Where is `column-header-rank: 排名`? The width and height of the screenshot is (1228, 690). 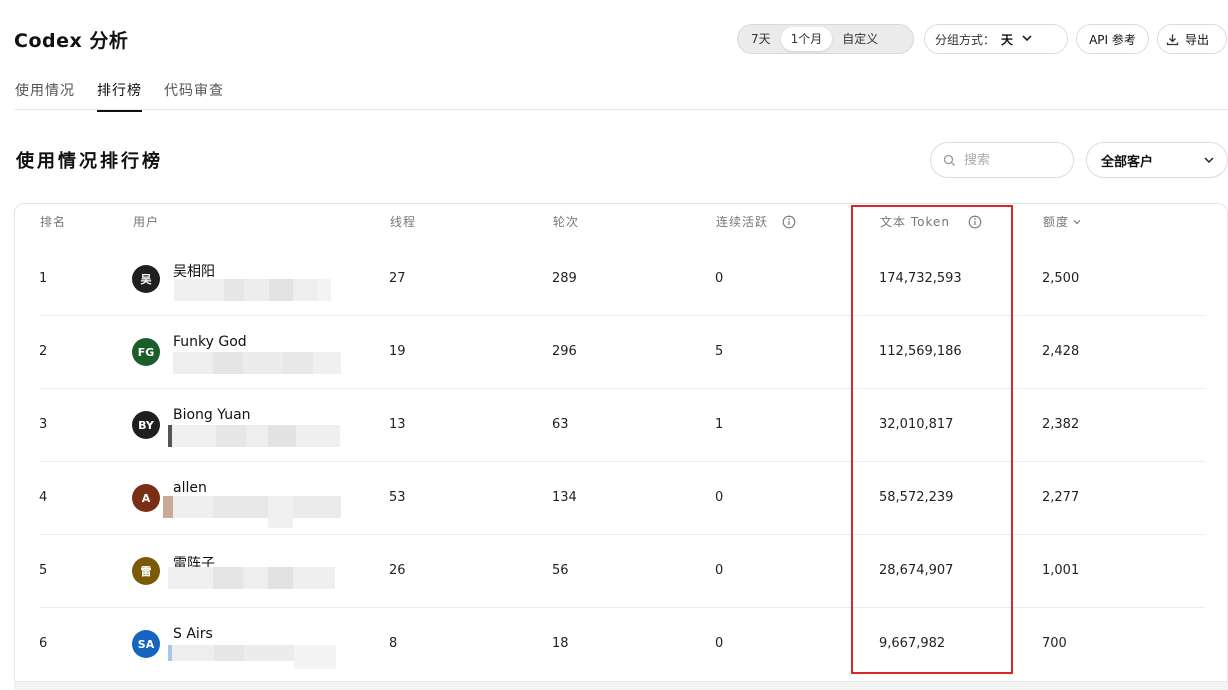 column-header-rank: 排名 is located at coordinates (53, 221).